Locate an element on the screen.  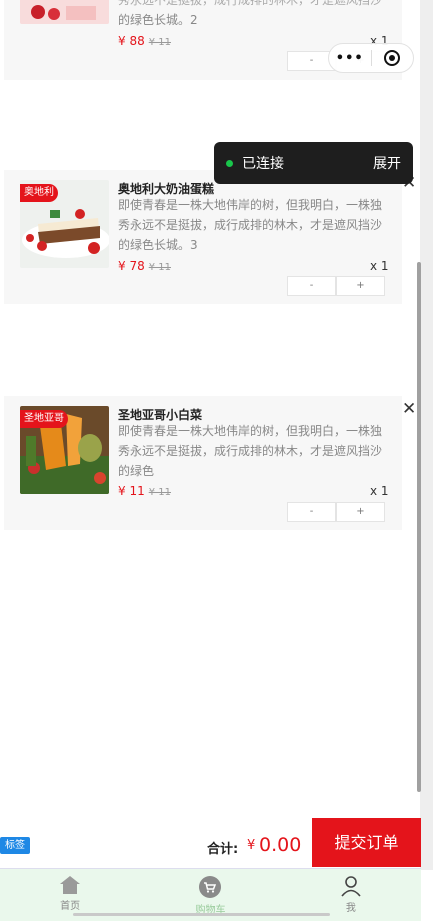
connected-dot-icon is located at coordinates (229, 163).